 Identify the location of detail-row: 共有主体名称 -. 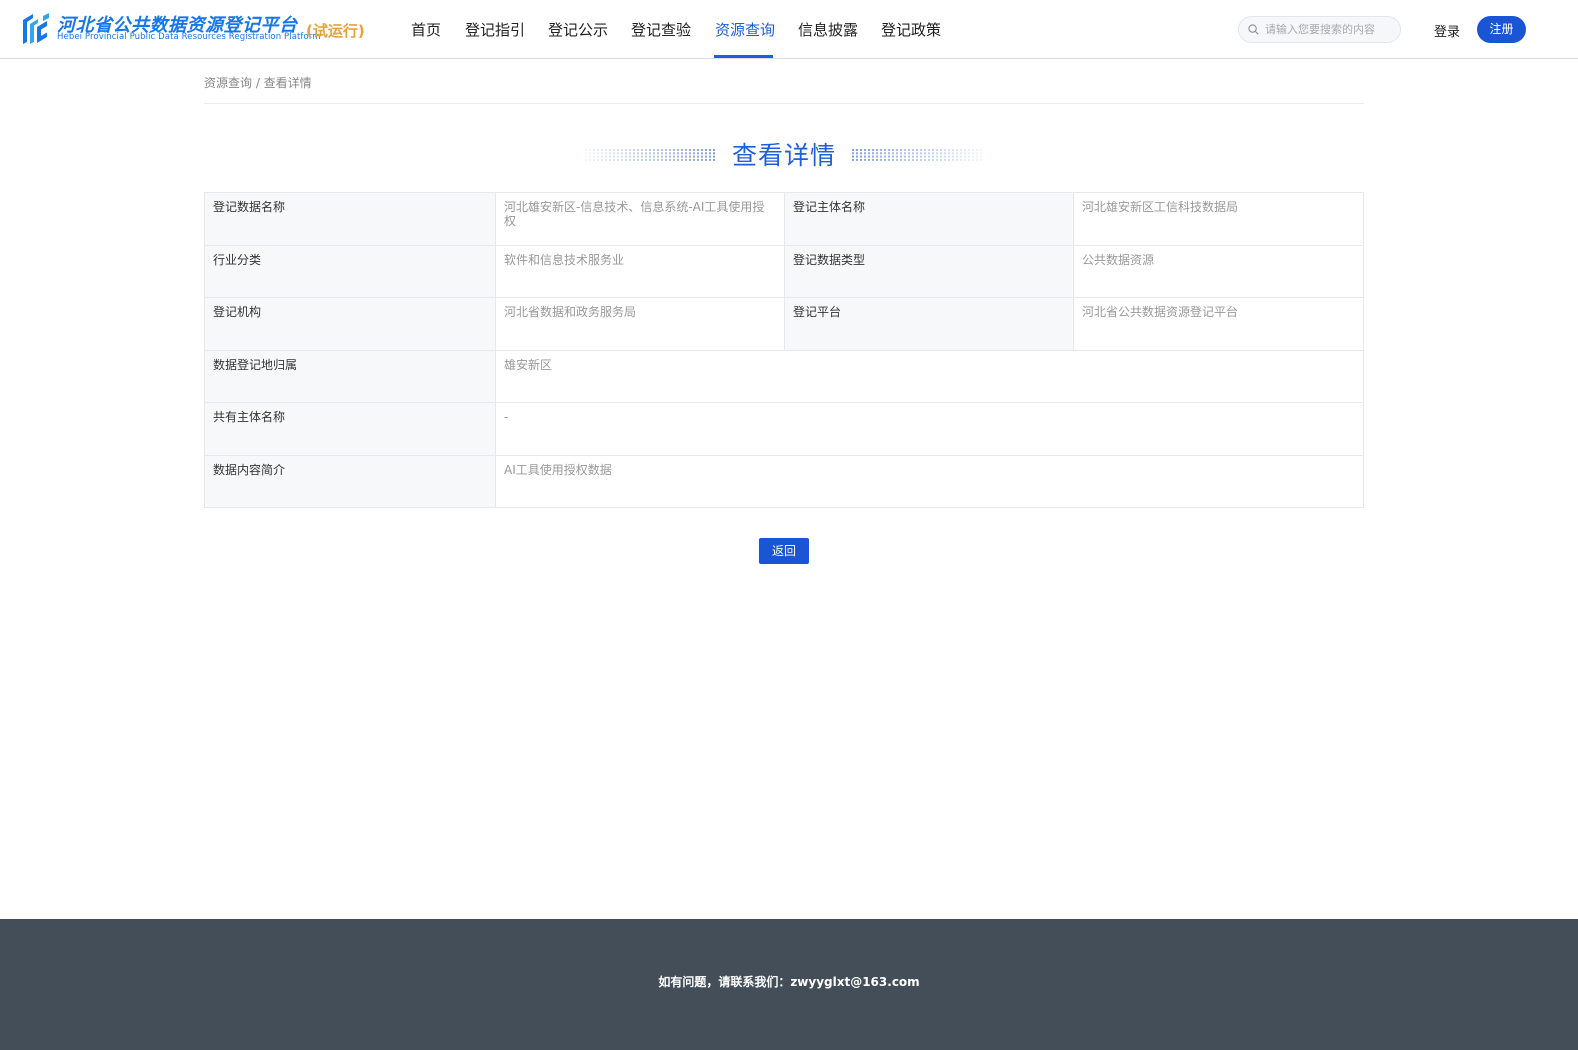
(784, 429).